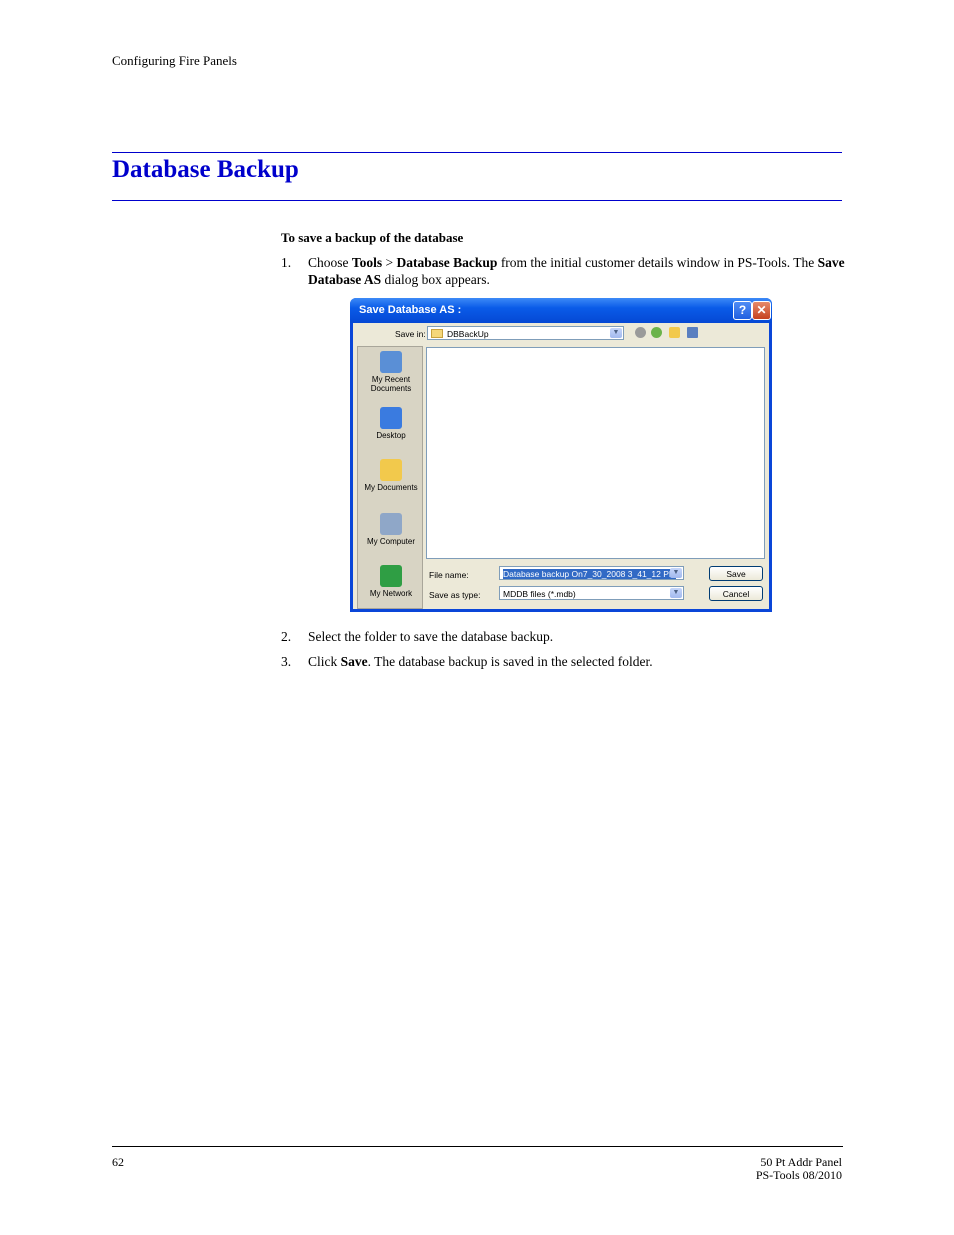 The width and height of the screenshot is (954, 1235). I want to click on file-name-input: Database backup On7_30_2008 3_41_12 PM ▼, so click(591, 573).